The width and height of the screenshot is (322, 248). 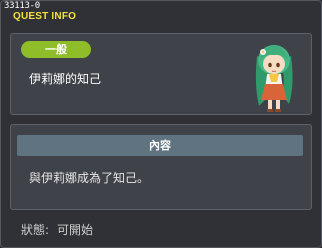 I want to click on status-value: 可開始, so click(x=75, y=230).